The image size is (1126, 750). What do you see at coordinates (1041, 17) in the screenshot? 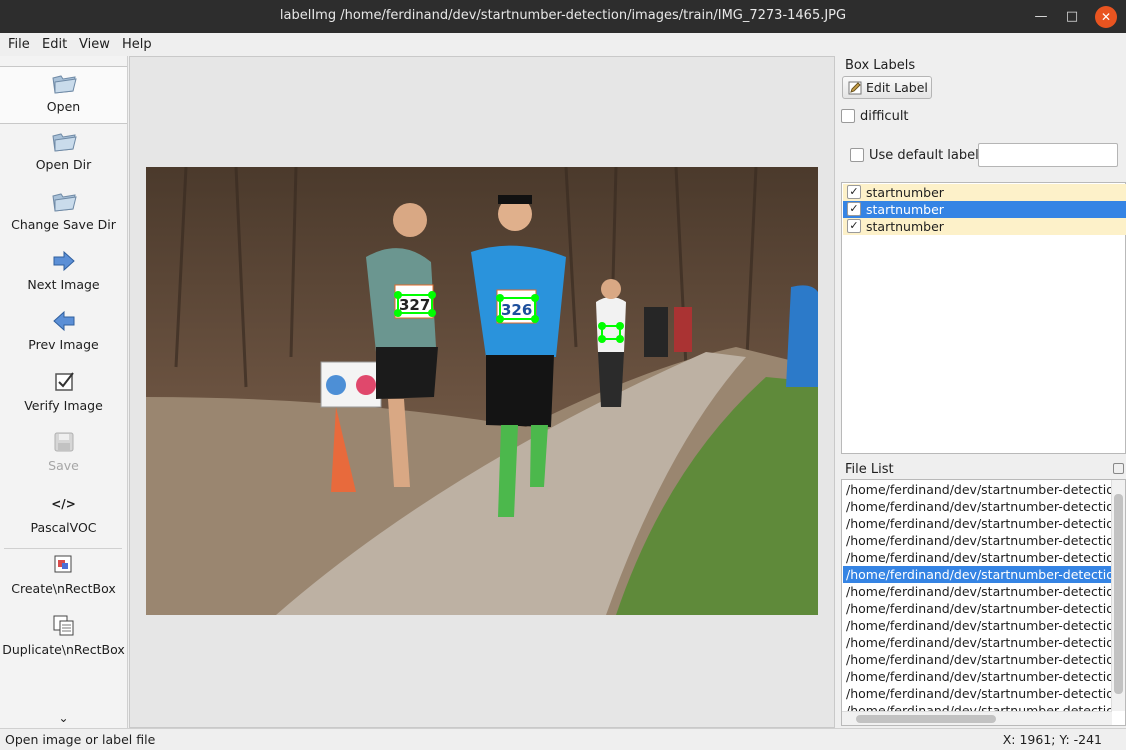
I see `minimize-button: —` at bounding box center [1041, 17].